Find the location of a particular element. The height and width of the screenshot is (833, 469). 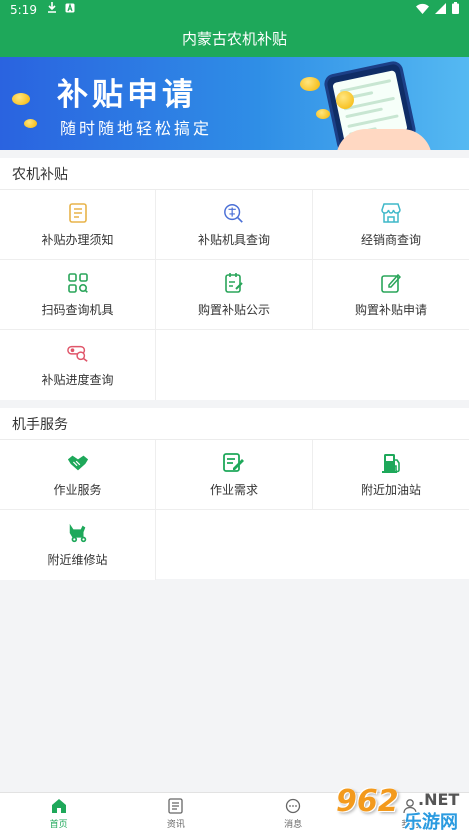

tab-label: 消息 is located at coordinates (293, 824).